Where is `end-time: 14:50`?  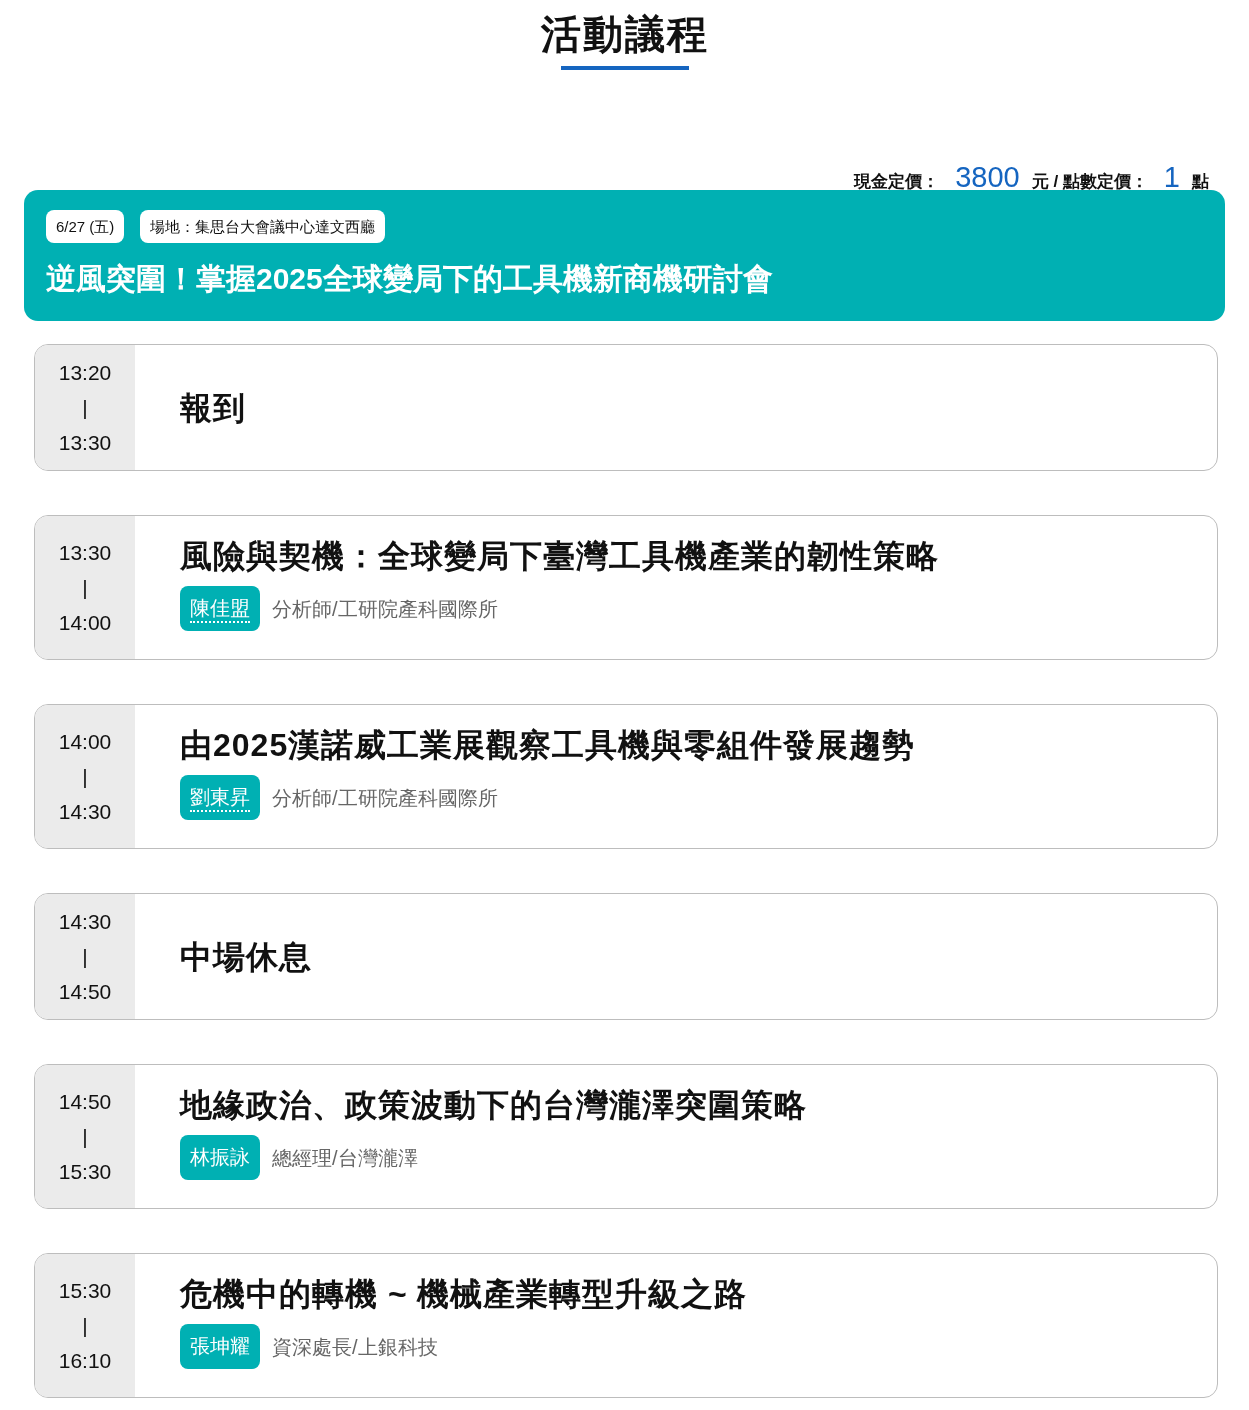 end-time: 14:50 is located at coordinates (85, 992).